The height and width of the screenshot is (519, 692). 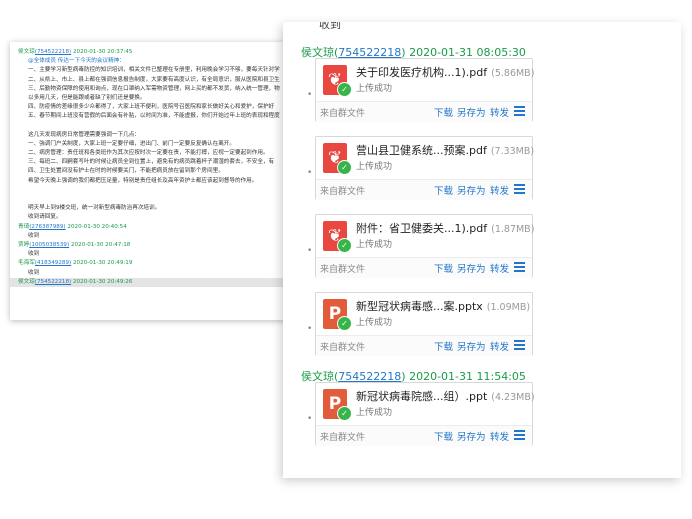 What do you see at coordinates (317, 376) in the screenshot?
I see `sender-name: 侯文琼` at bounding box center [317, 376].